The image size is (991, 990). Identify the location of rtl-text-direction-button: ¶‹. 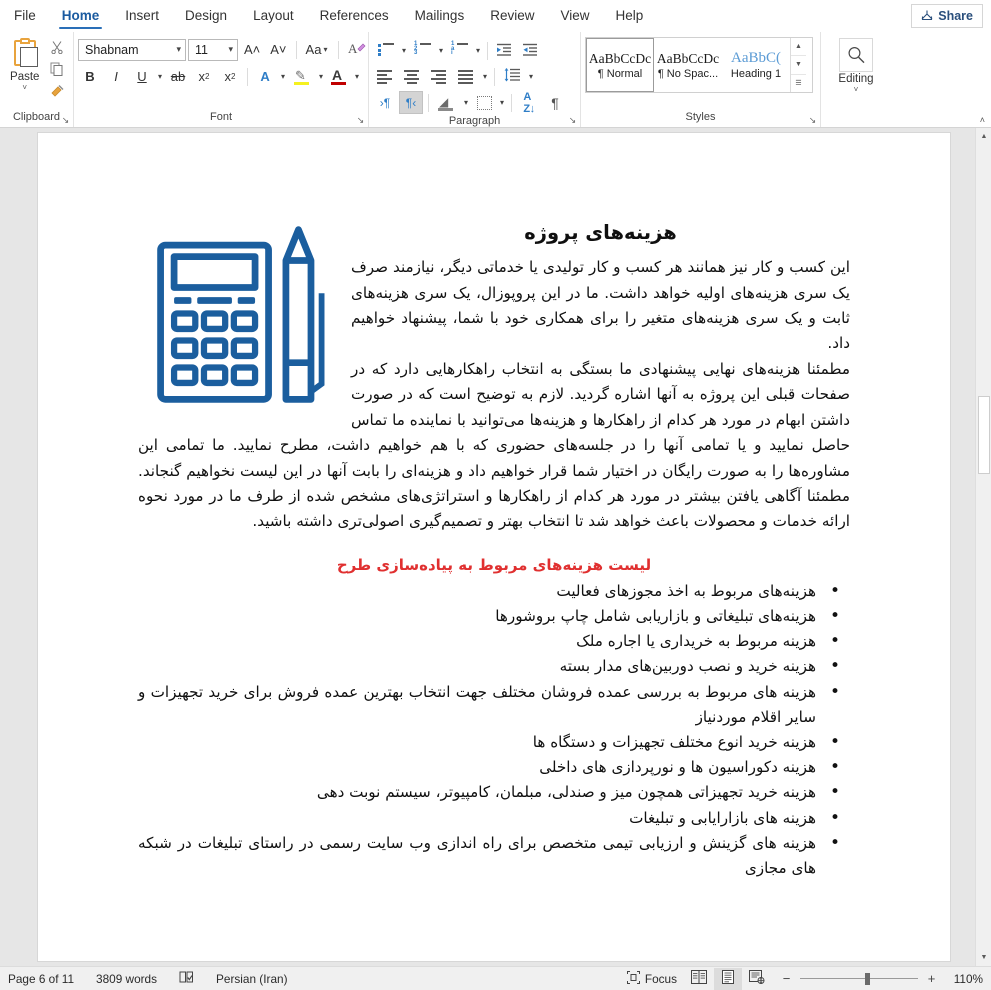
(411, 102).